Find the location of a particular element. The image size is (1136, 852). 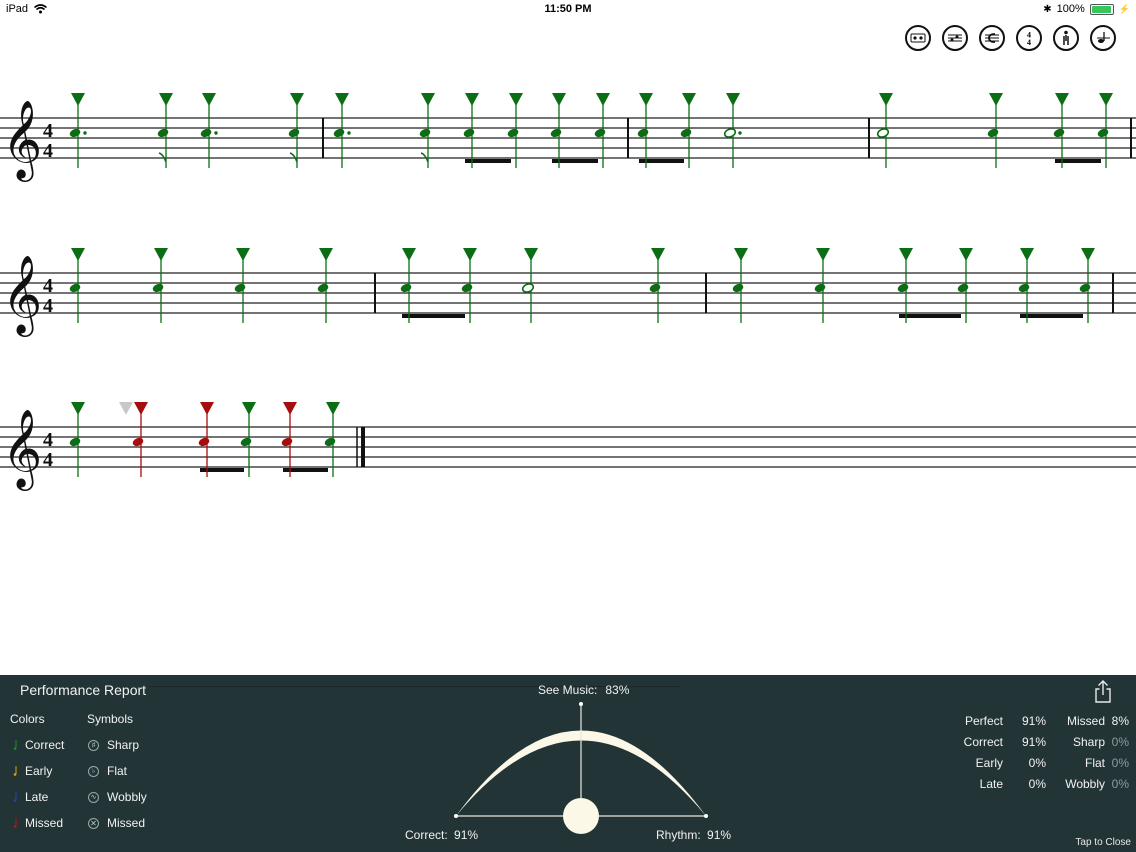

legend-color-correct: Correct is located at coordinates (36, 745).